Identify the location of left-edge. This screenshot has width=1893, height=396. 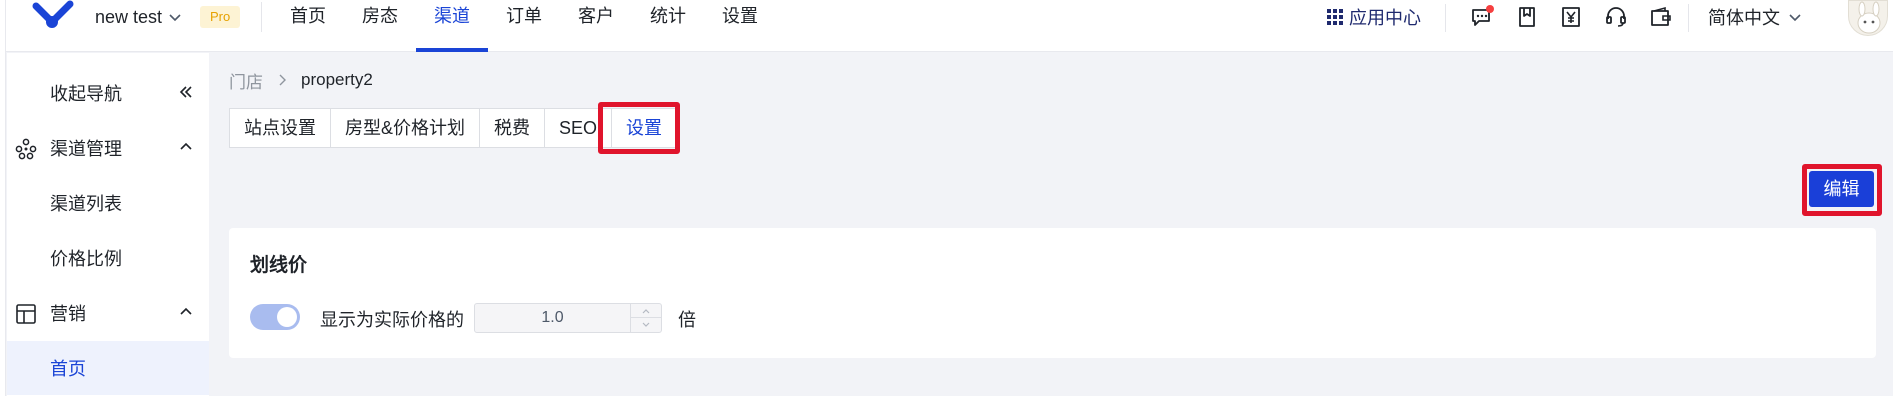
(3, 198).